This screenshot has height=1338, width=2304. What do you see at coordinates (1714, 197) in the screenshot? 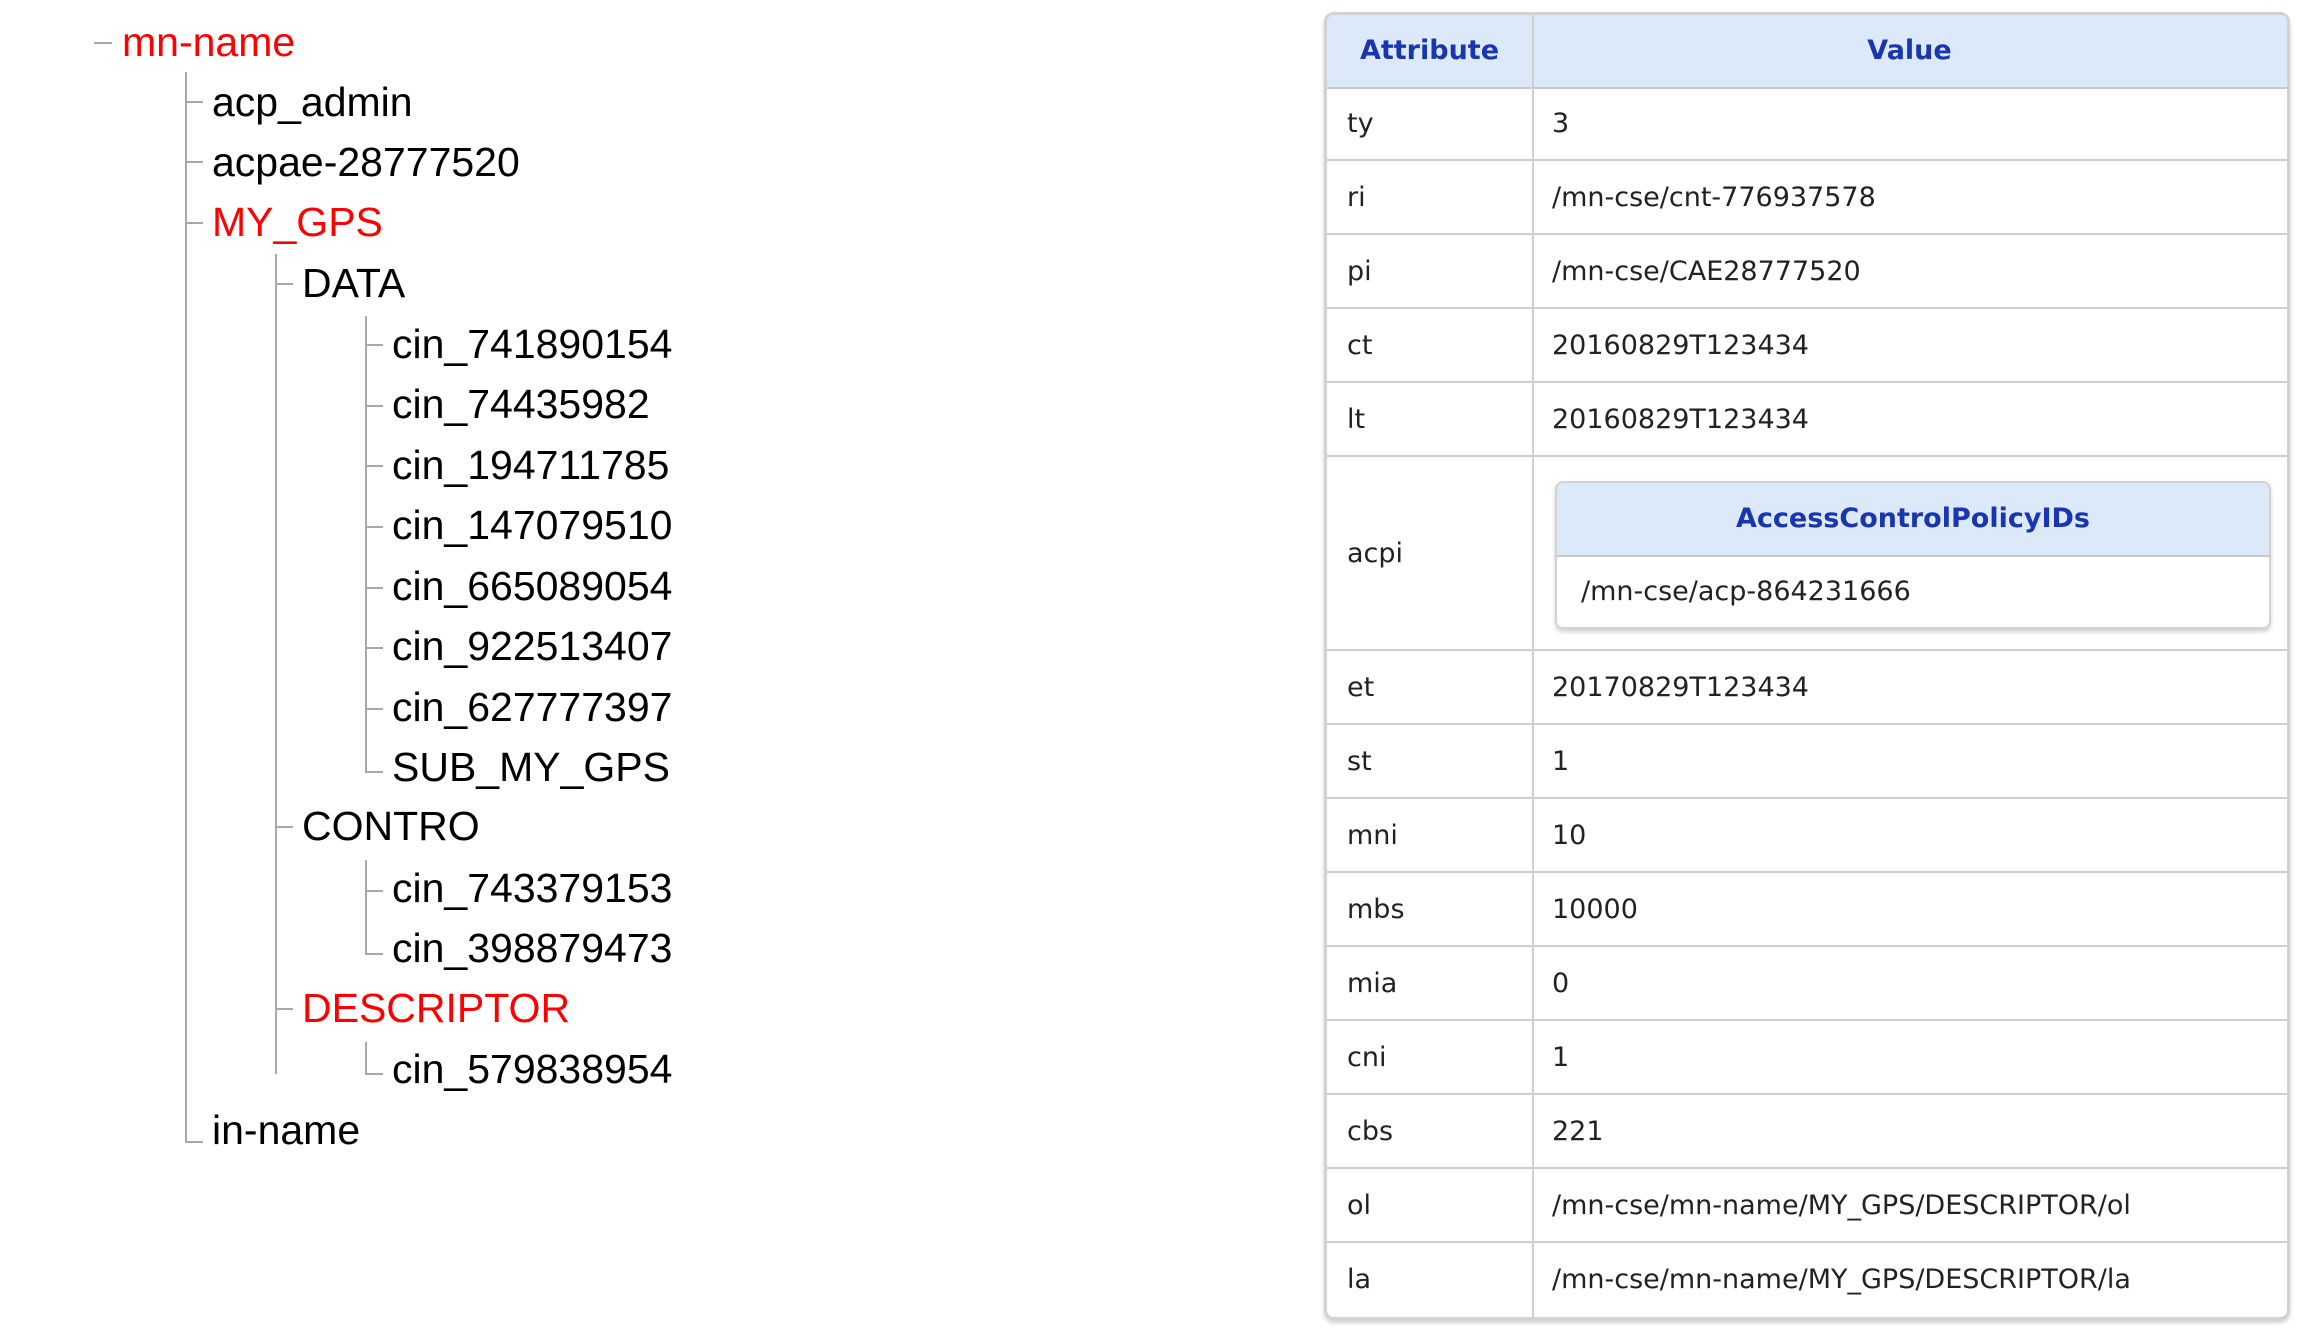
I see `attribute-value: /mn-cse/cnt-776937578` at bounding box center [1714, 197].